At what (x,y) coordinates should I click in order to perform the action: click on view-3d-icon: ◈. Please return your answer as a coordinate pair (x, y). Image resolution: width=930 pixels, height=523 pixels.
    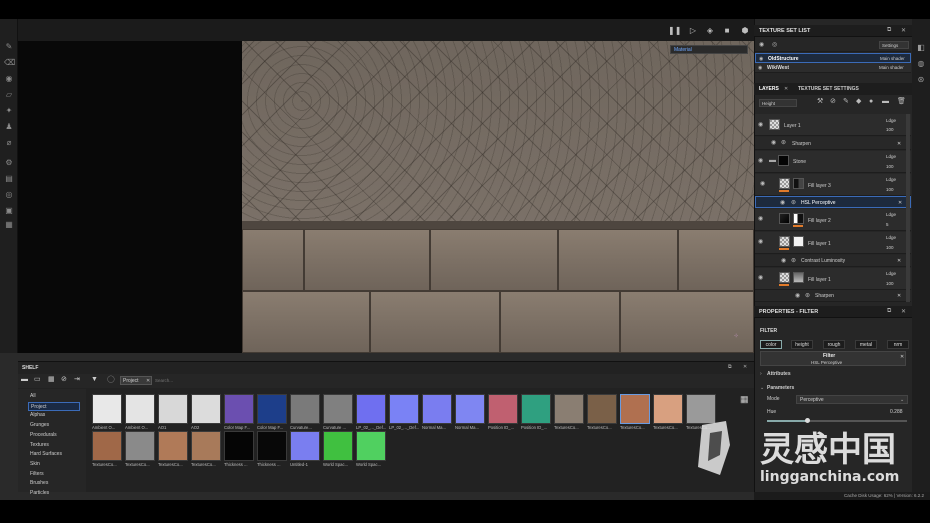
    Looking at the image, I should click on (710, 31).